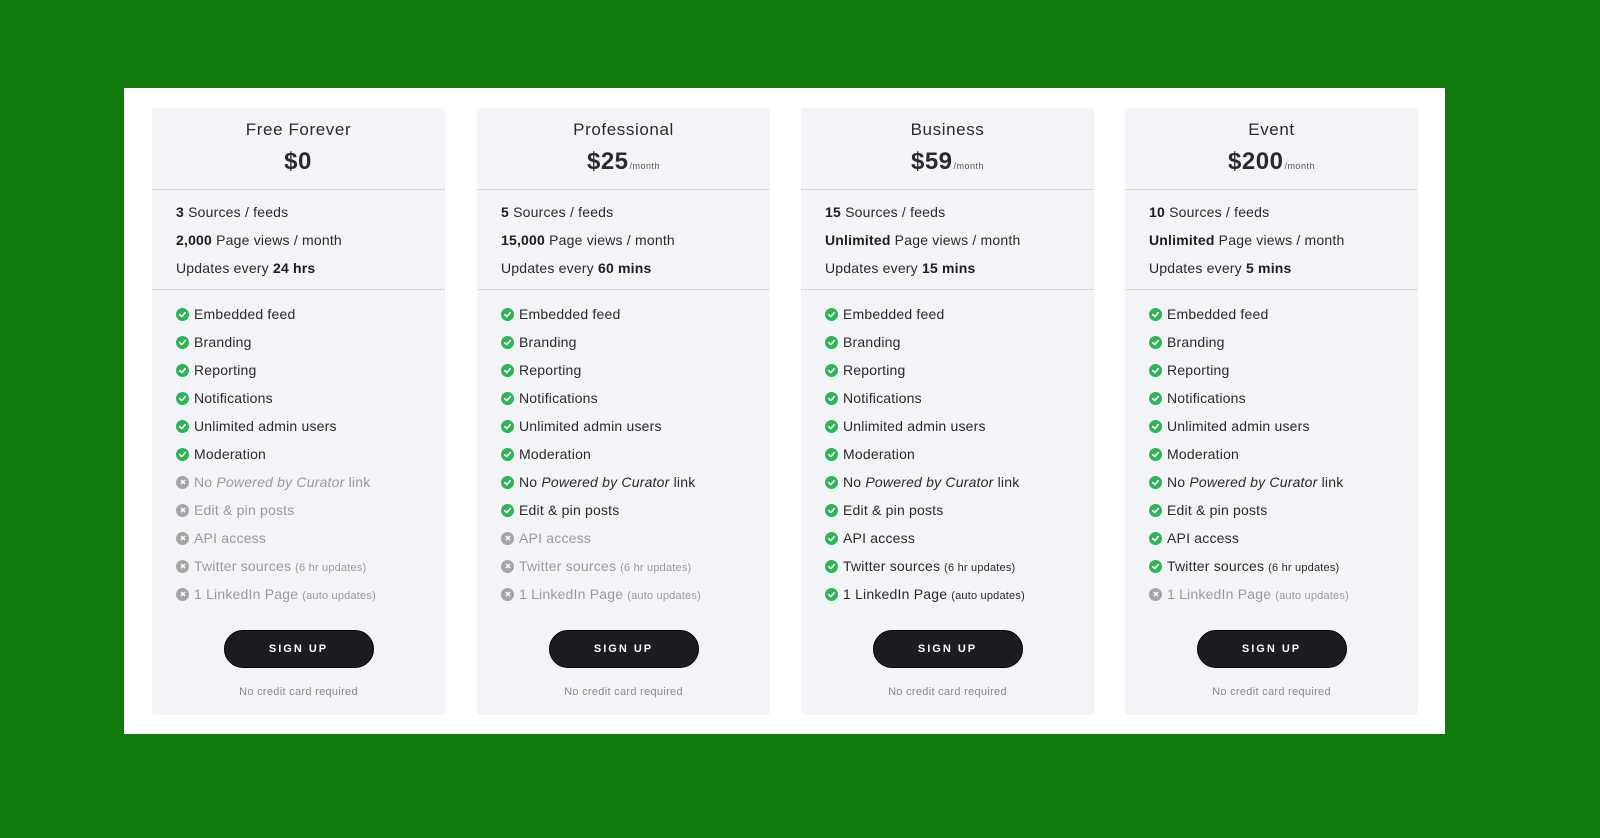 This screenshot has height=838, width=1600. I want to click on feature-label: 1 LinkedIn Page (auto updates), so click(610, 594).